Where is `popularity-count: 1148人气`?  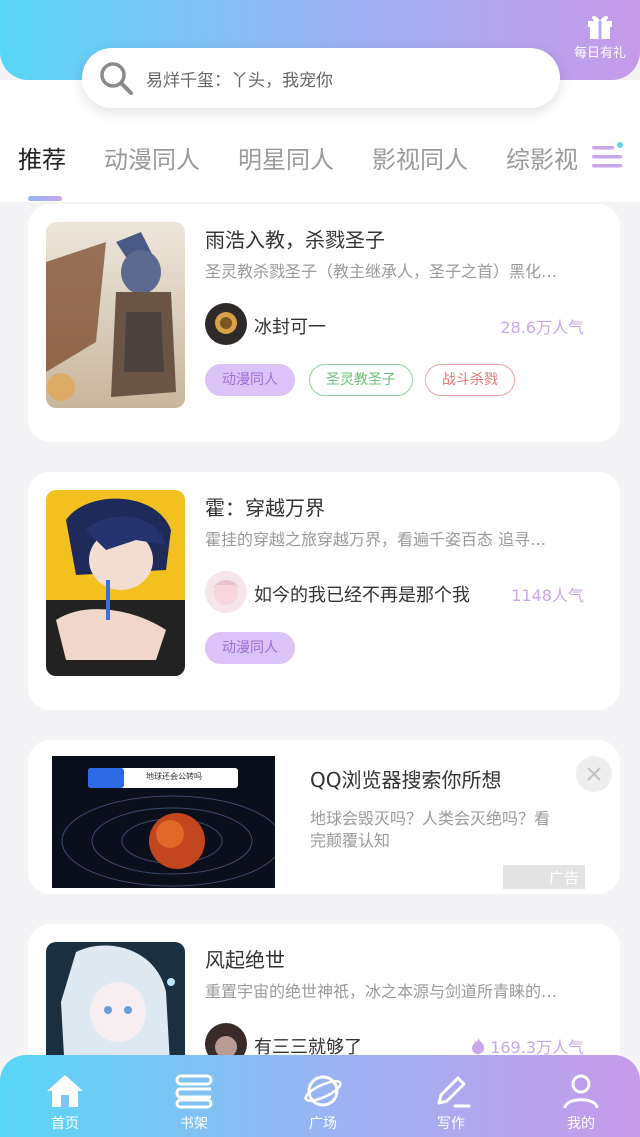 popularity-count: 1148人气 is located at coordinates (547, 595).